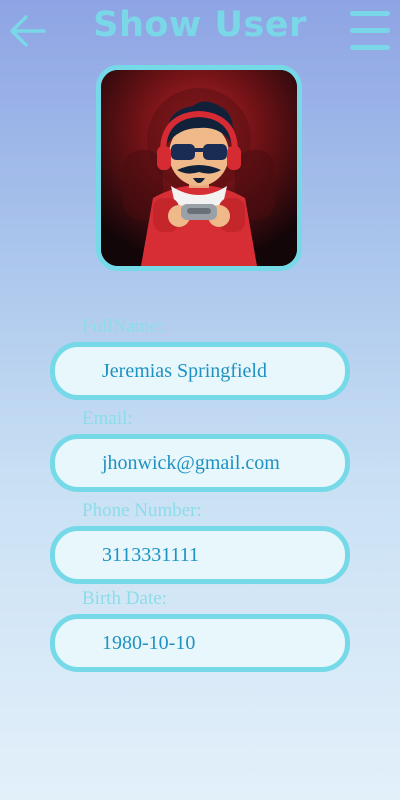  I want to click on birth-date-label: Birth Date:, so click(124, 598).